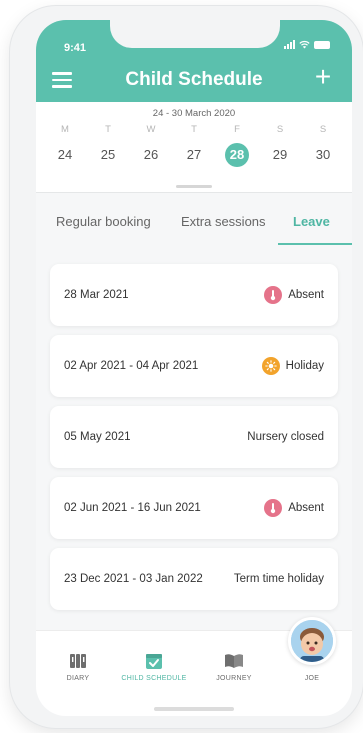 The height and width of the screenshot is (733, 363). Describe the element at coordinates (304, 44) in the screenshot. I see `wifi-icon` at that location.